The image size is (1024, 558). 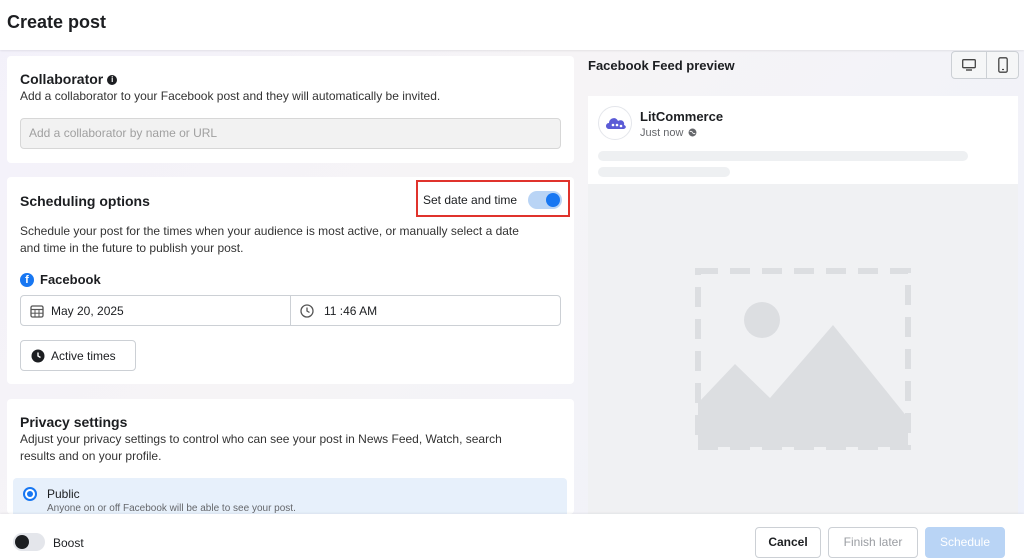 I want to click on schedule-button: Schedule, so click(x=965, y=542).